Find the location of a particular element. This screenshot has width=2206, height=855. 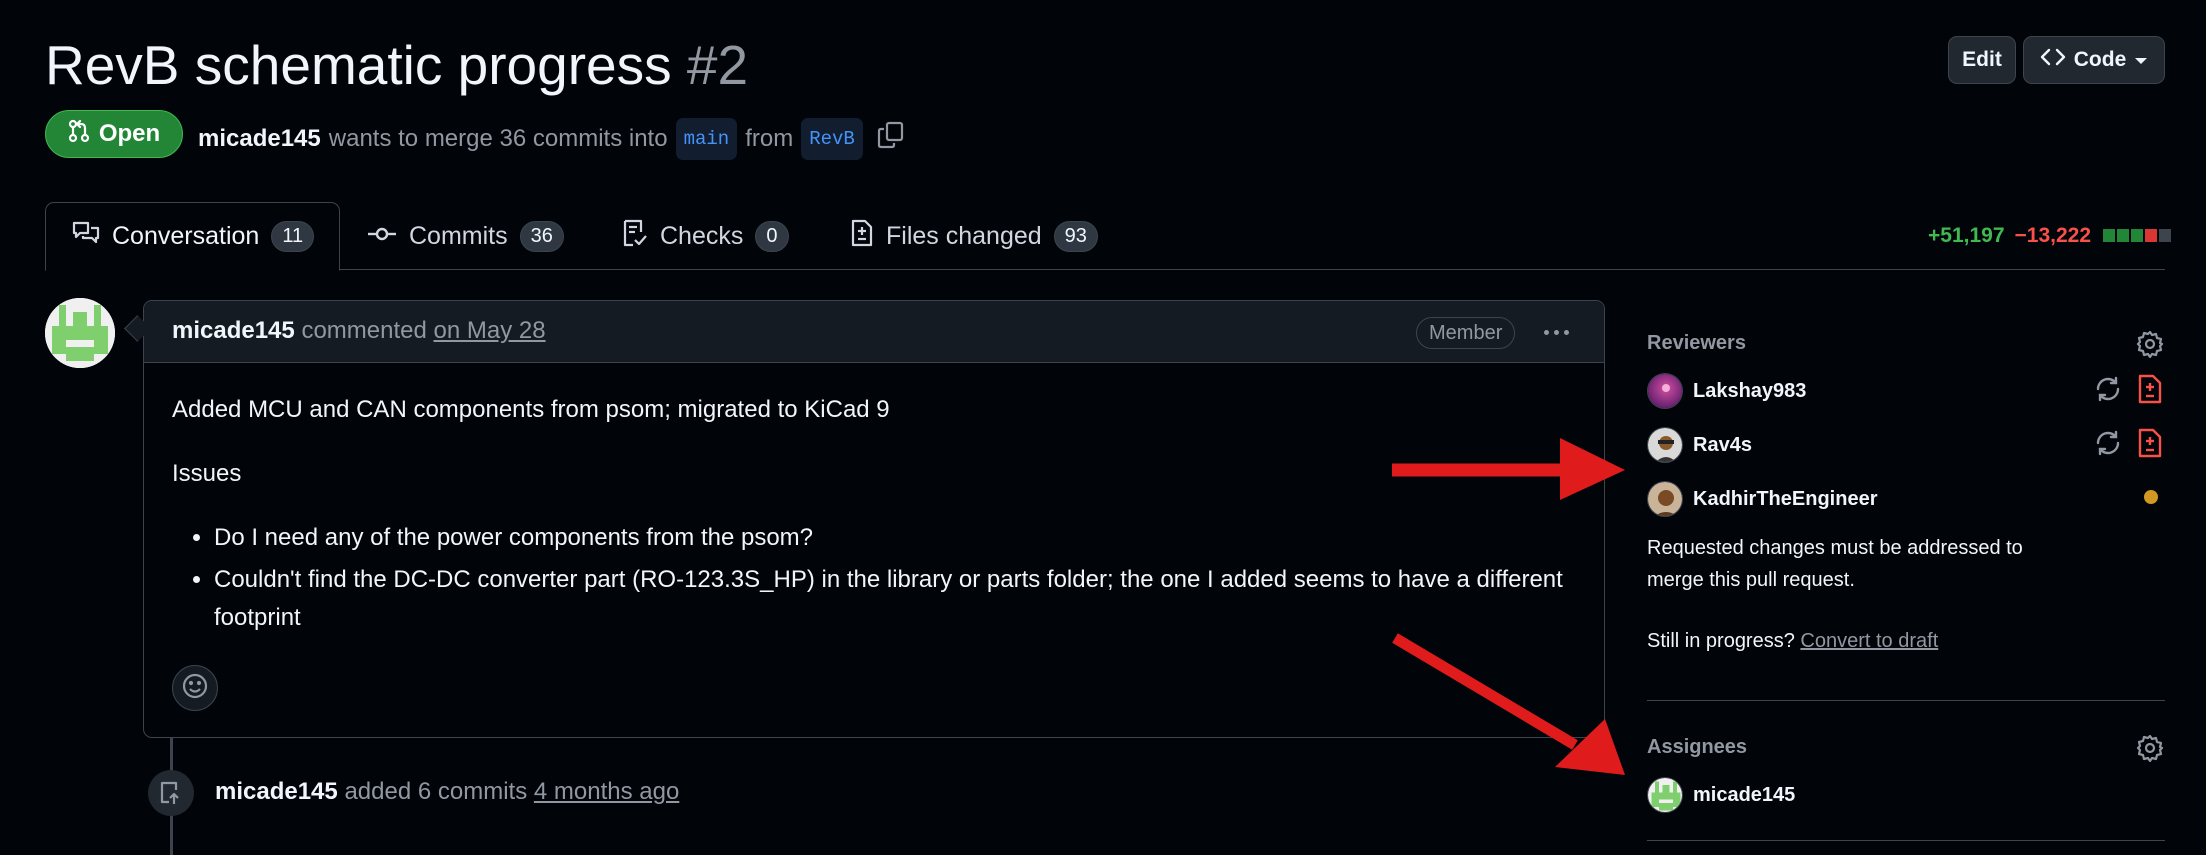

comment-action: commented is located at coordinates (364, 330).